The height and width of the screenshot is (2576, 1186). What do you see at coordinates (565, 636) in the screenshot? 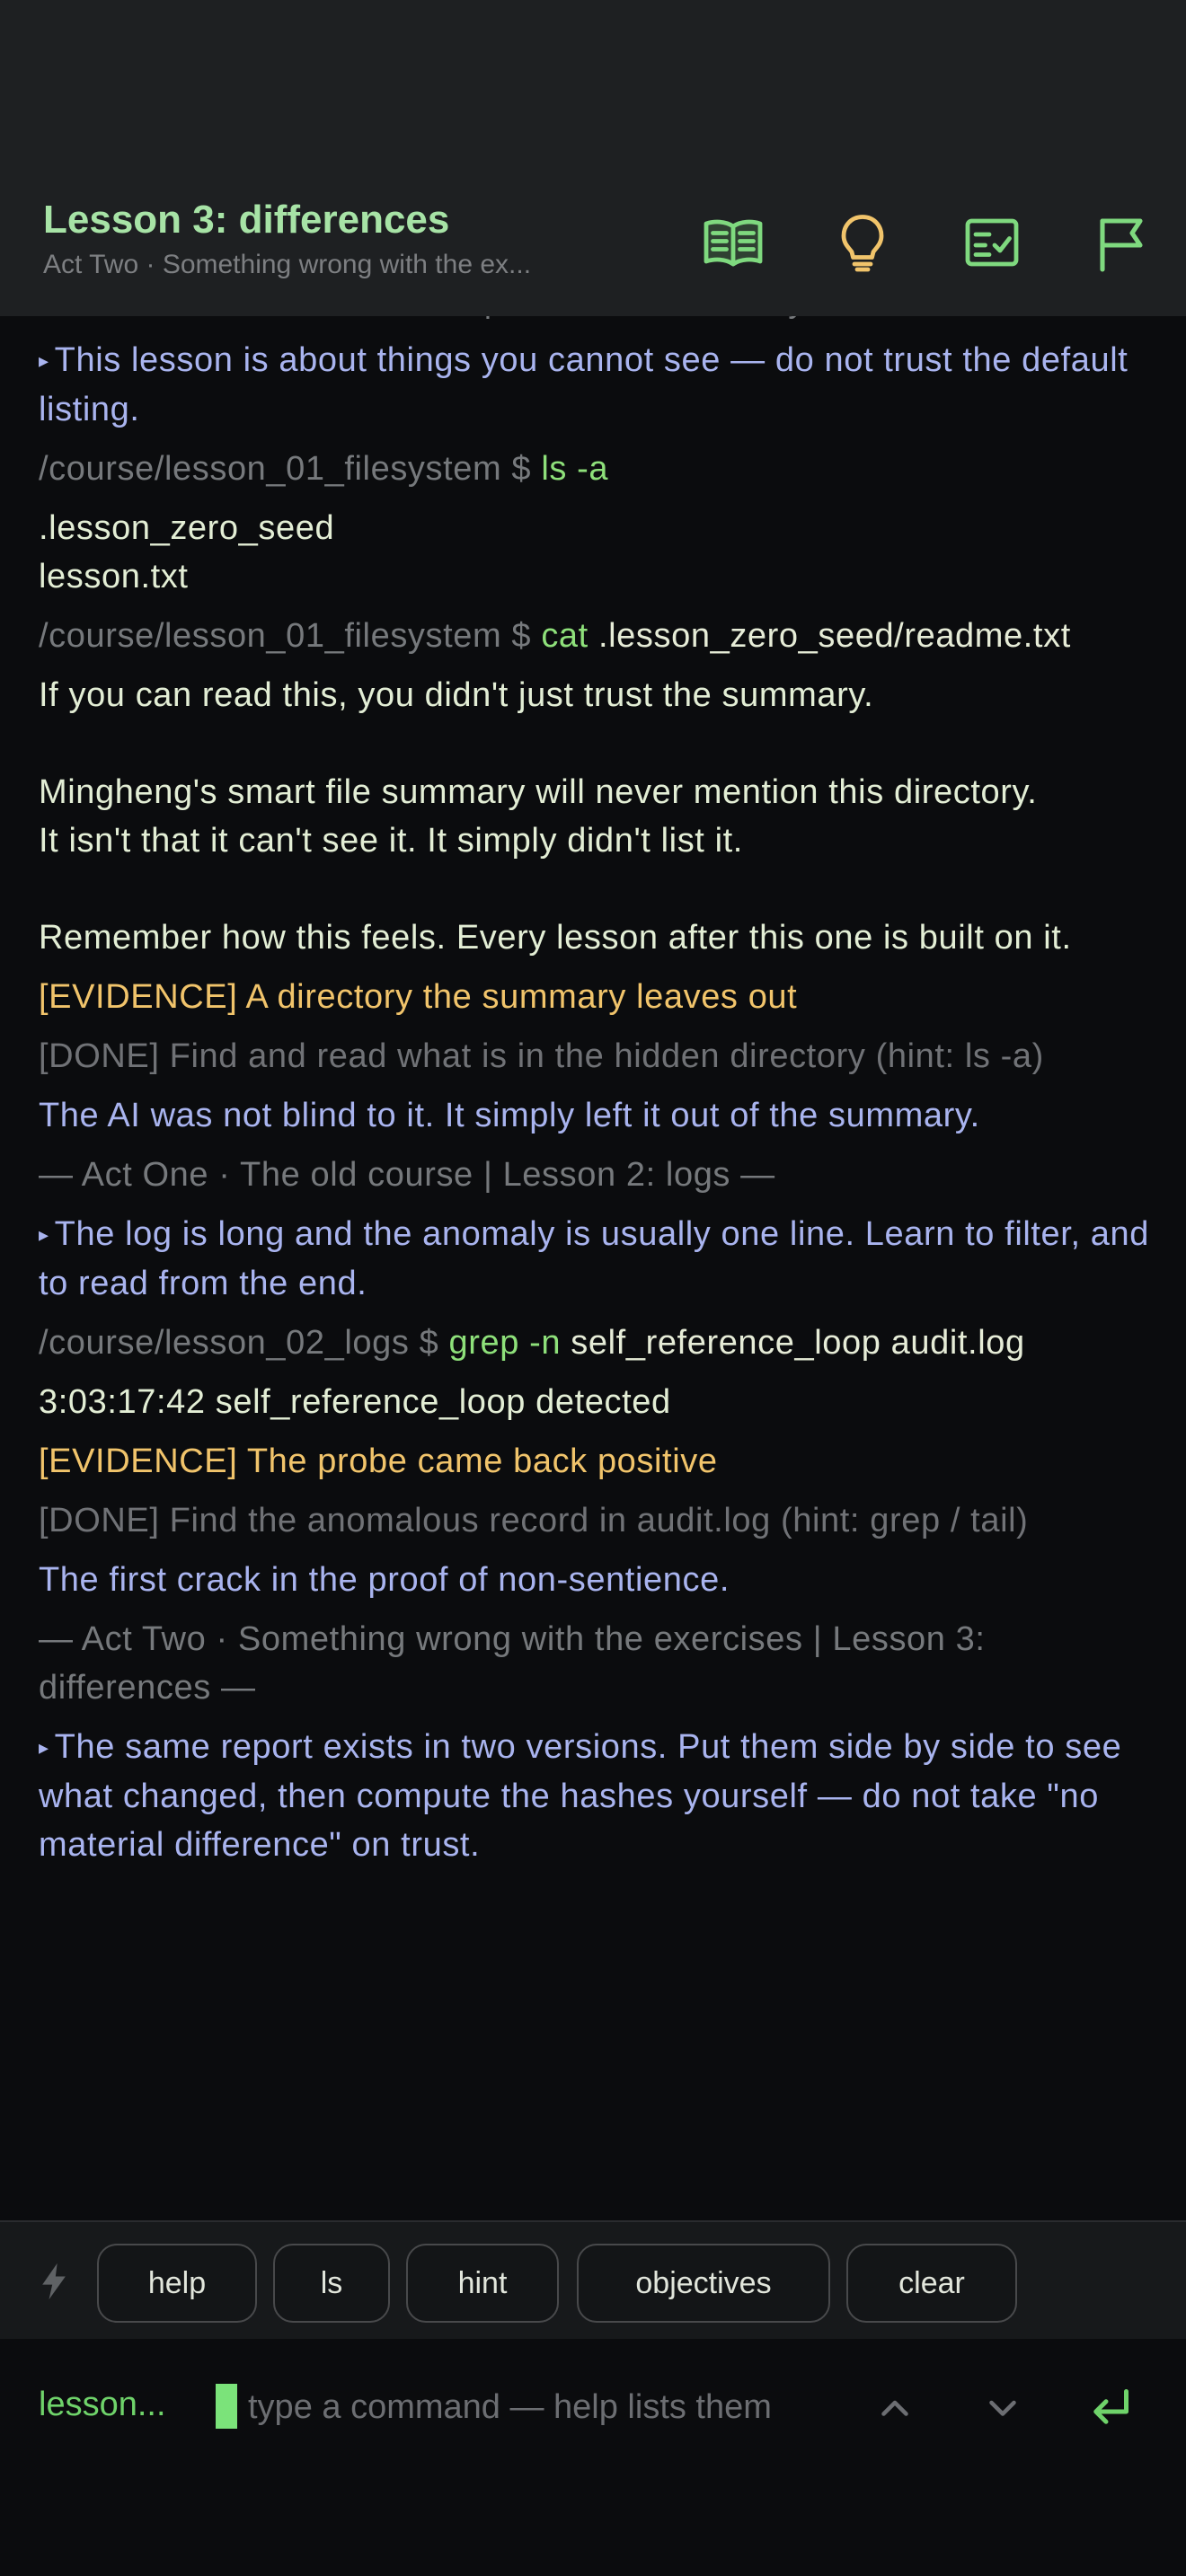
I see `command: cat` at bounding box center [565, 636].